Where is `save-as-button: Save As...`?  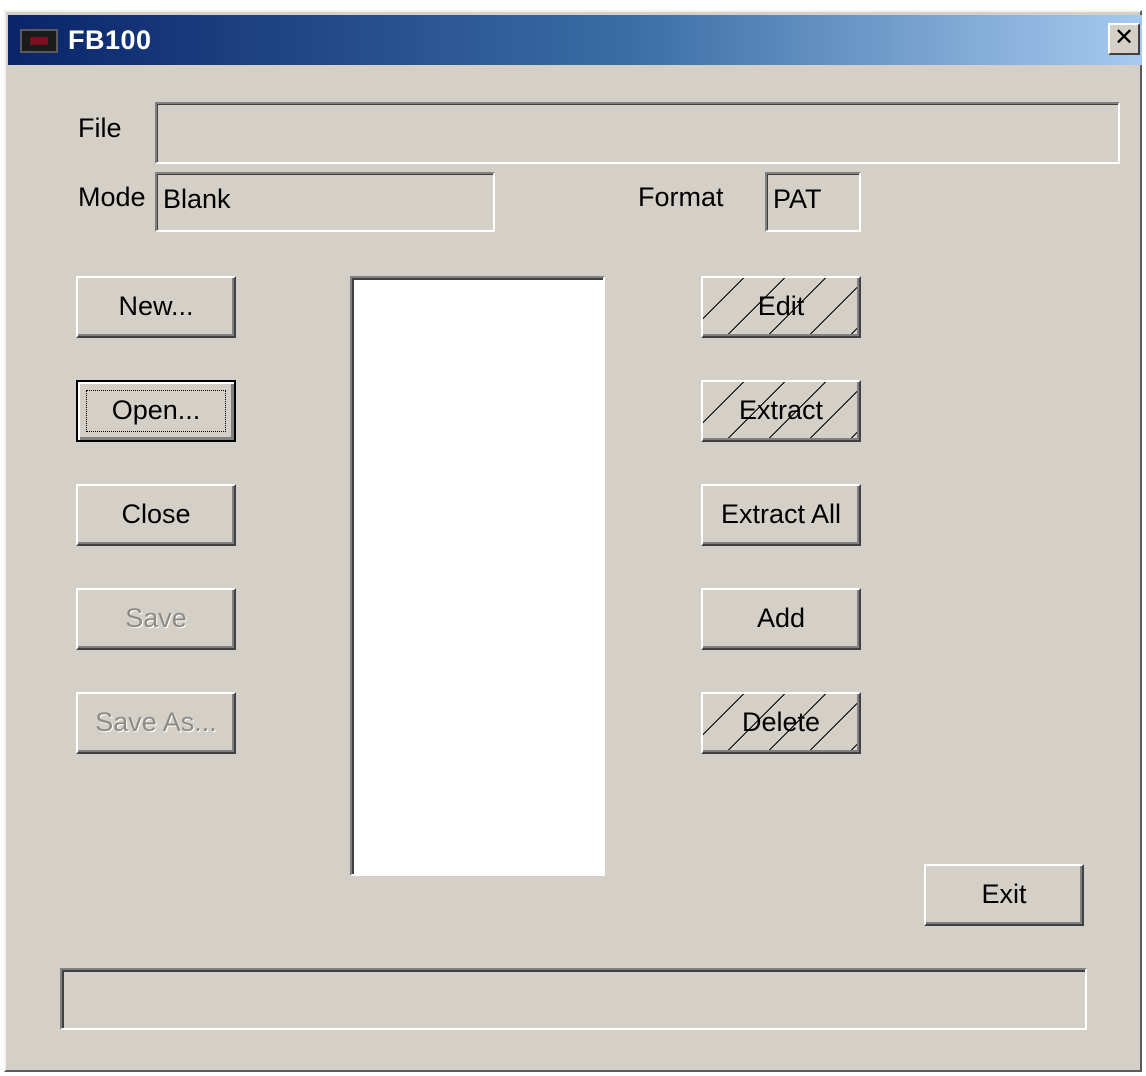 save-as-button: Save As... is located at coordinates (156, 723).